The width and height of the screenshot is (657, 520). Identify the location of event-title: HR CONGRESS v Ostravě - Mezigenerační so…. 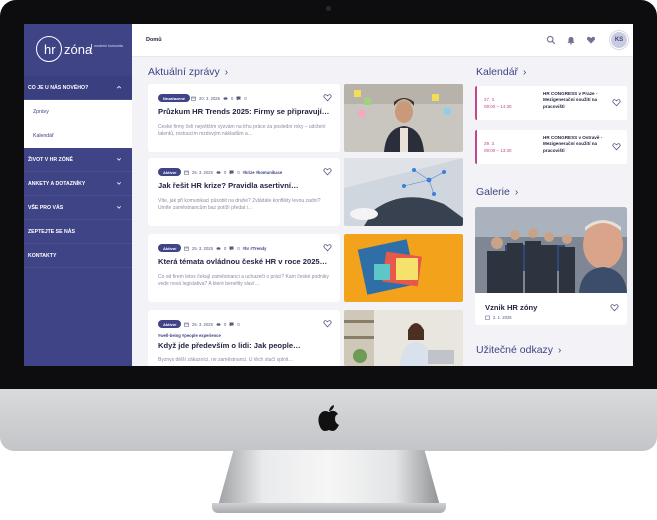
(576, 144).